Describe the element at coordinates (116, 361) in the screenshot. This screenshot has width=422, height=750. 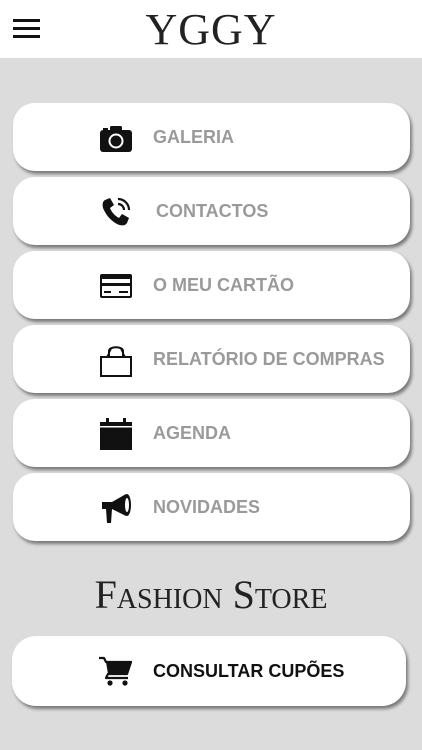
I see `shopping-bag-icon` at that location.